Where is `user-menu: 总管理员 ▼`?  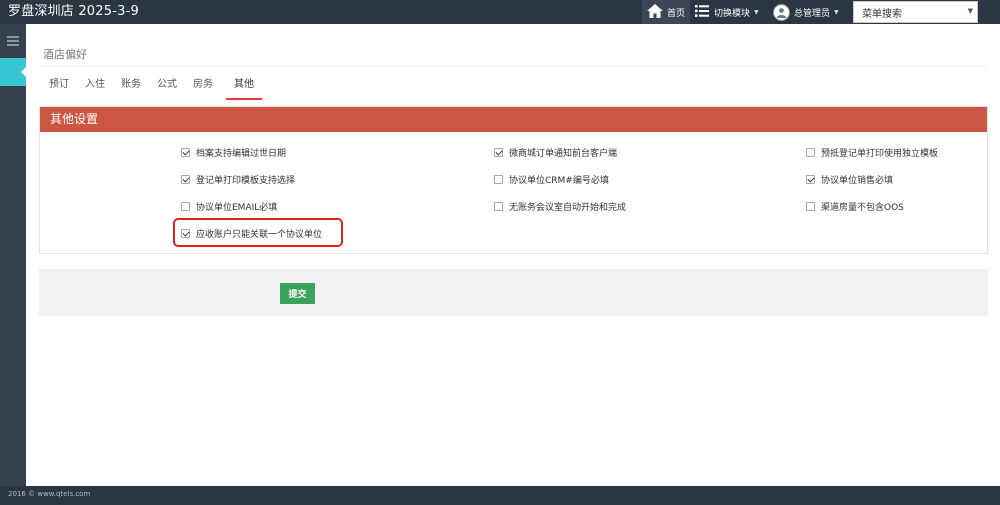 user-menu: 总管理员 ▼ is located at coordinates (810, 12).